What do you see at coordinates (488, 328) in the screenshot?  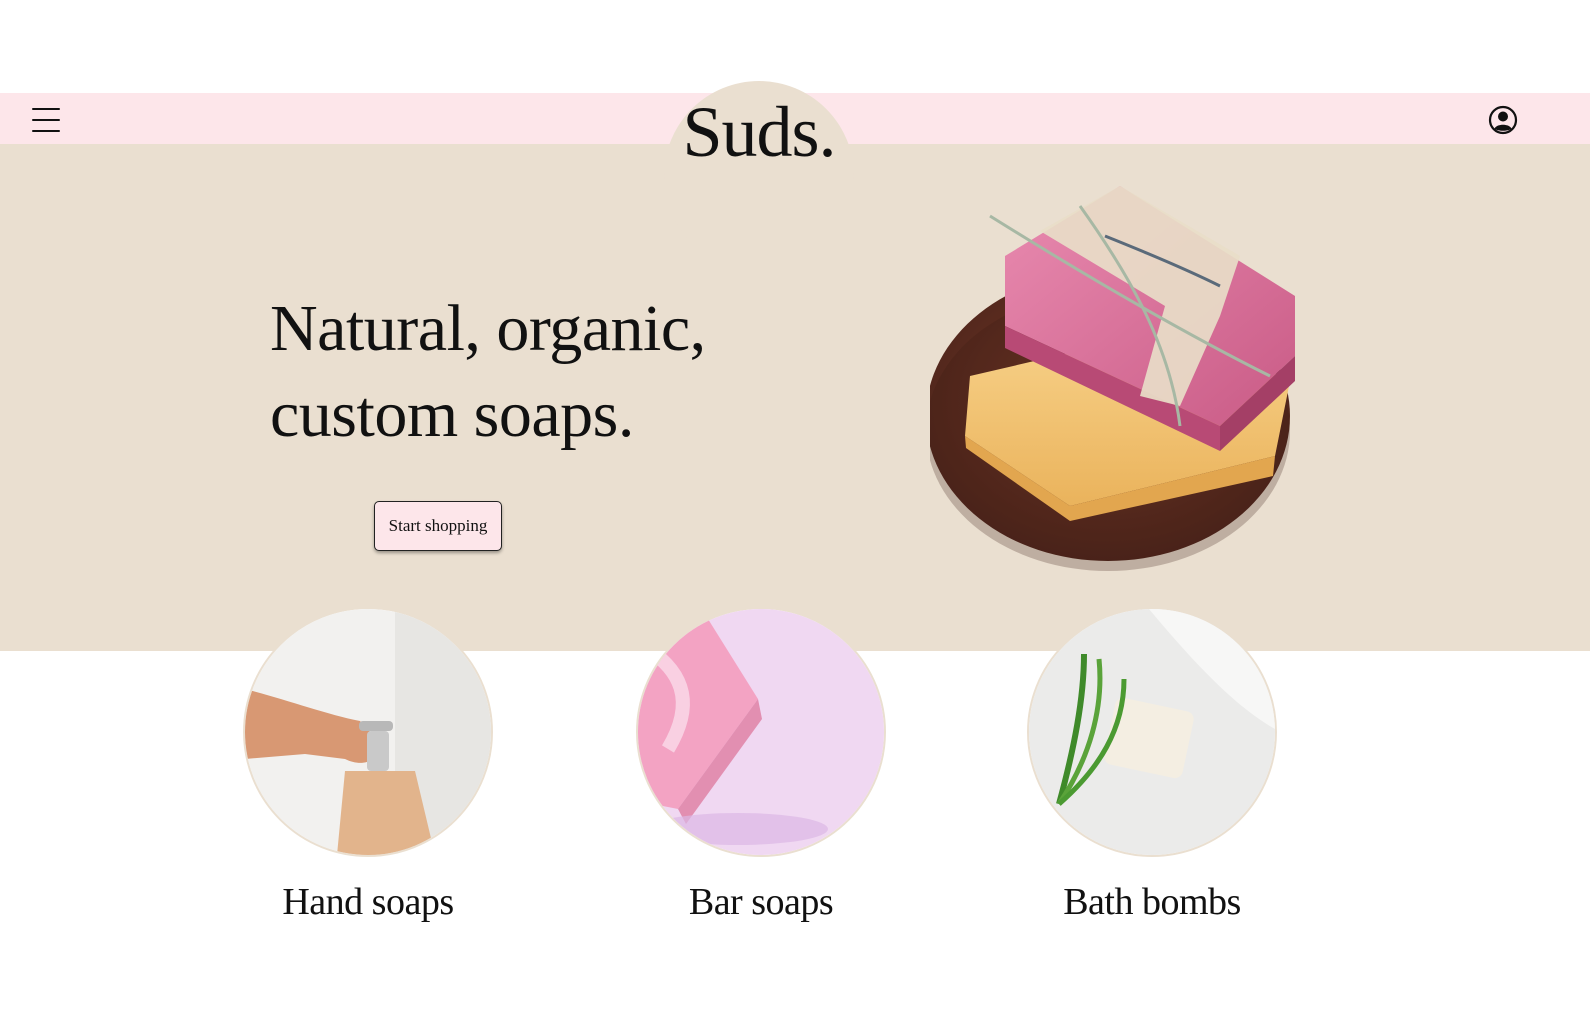 I see `hero-headline-line-1: Natural, organic,` at bounding box center [488, 328].